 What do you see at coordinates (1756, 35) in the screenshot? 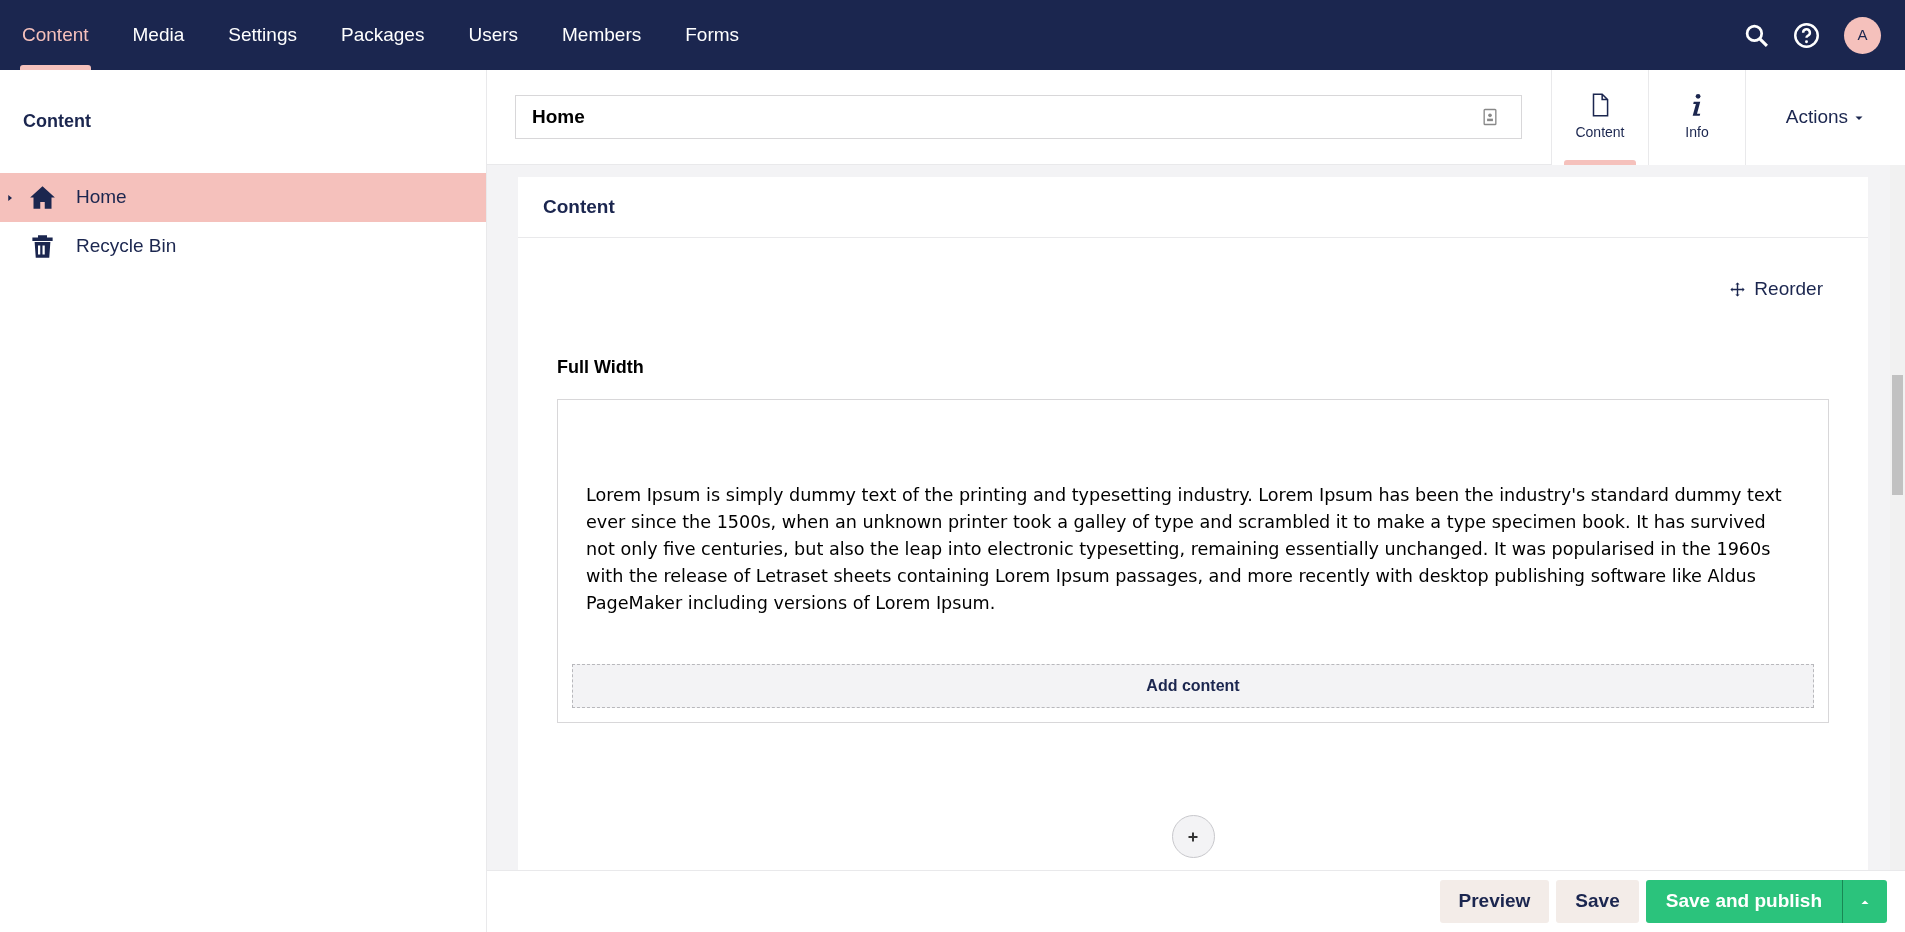
I see `search-icon` at bounding box center [1756, 35].